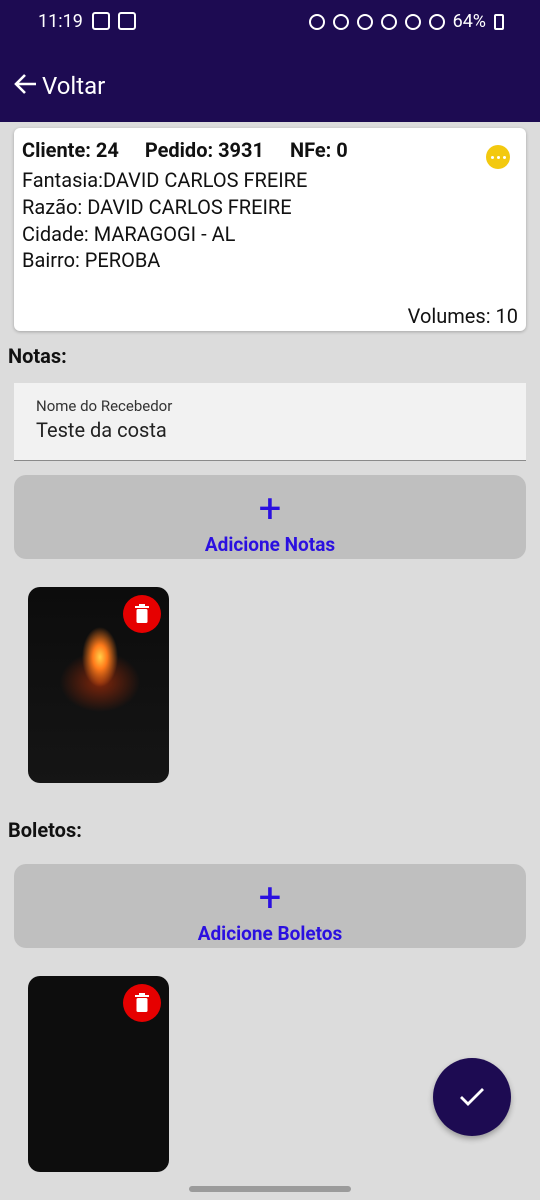  What do you see at coordinates (70, 150) in the screenshot?
I see `cliente-label: Cliente: 24` at bounding box center [70, 150].